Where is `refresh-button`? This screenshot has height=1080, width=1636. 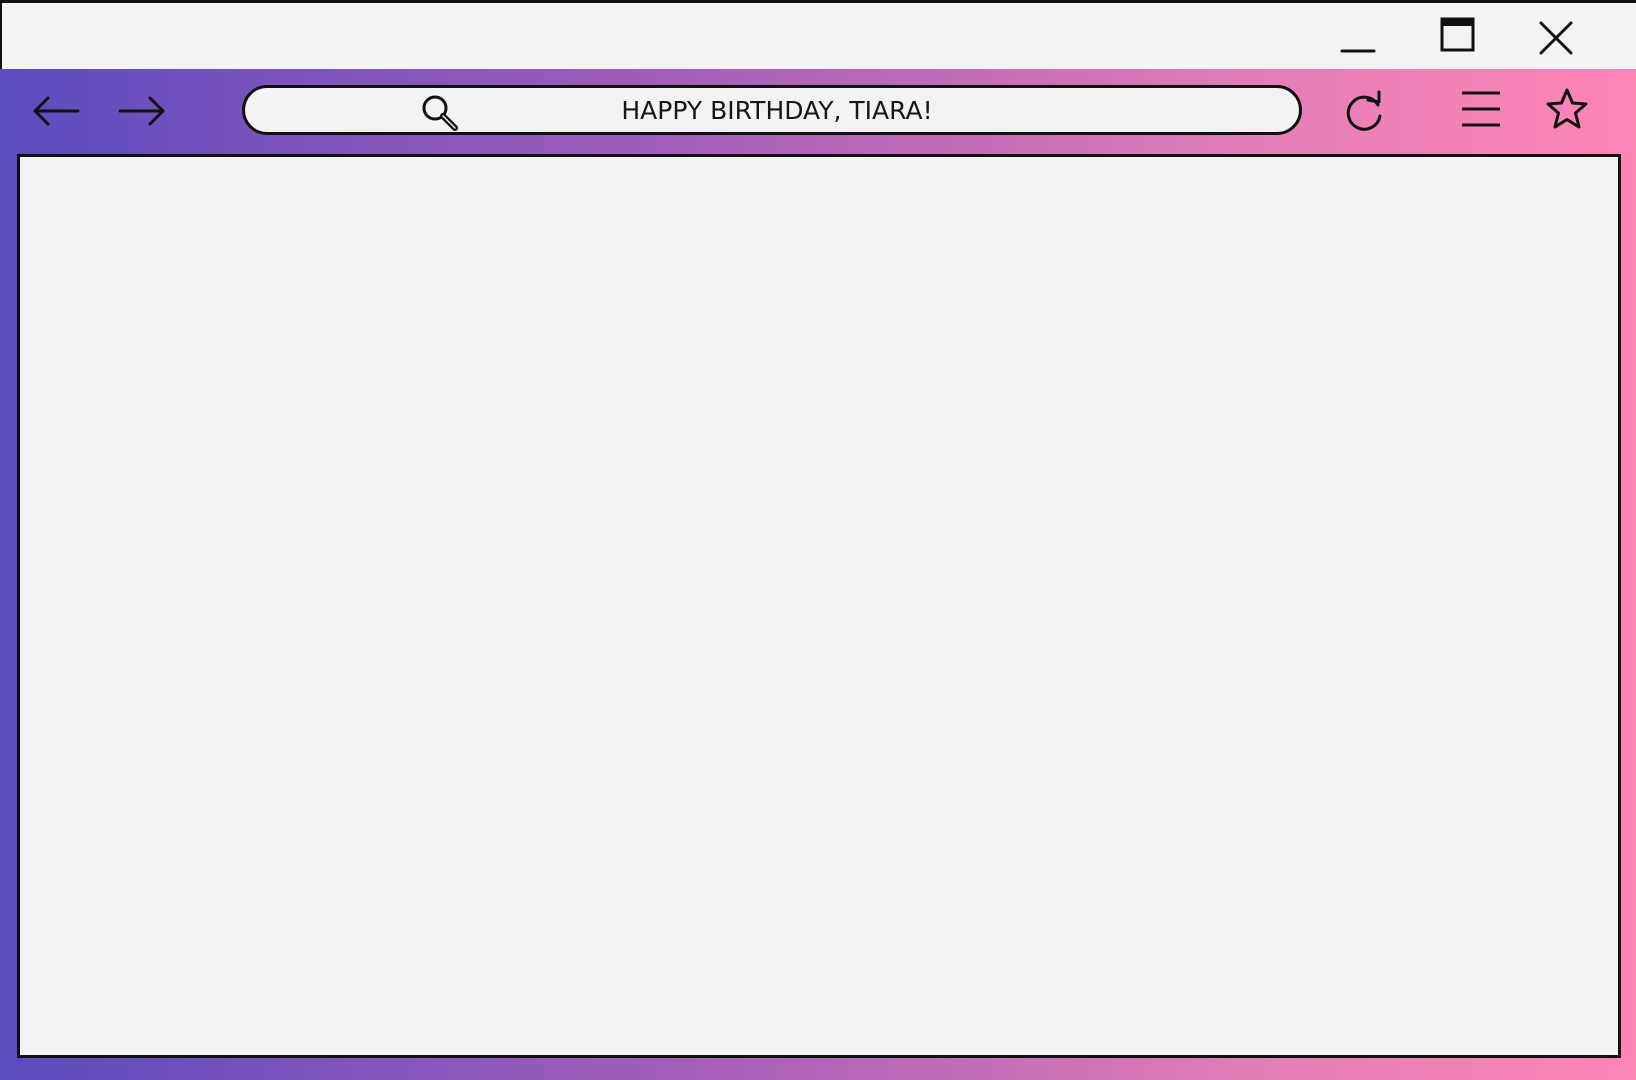
refresh-button is located at coordinates (1365, 112).